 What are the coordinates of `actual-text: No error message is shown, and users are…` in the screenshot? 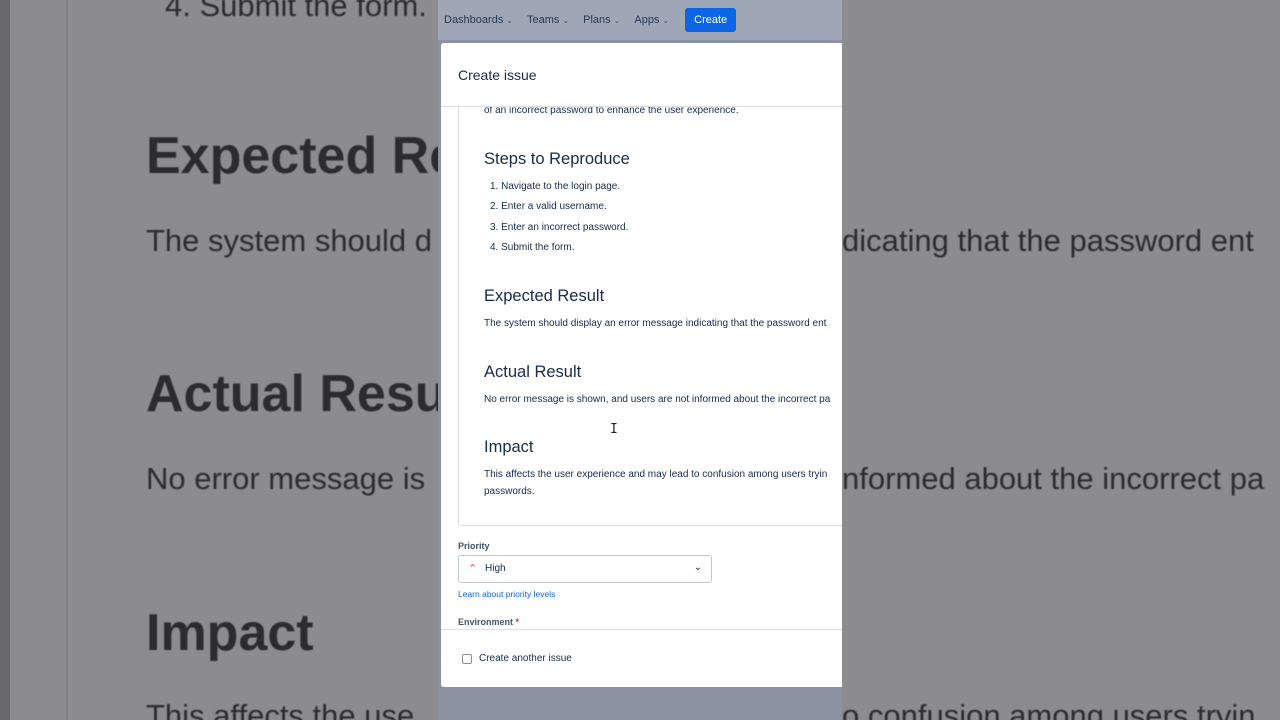 It's located at (657, 399).